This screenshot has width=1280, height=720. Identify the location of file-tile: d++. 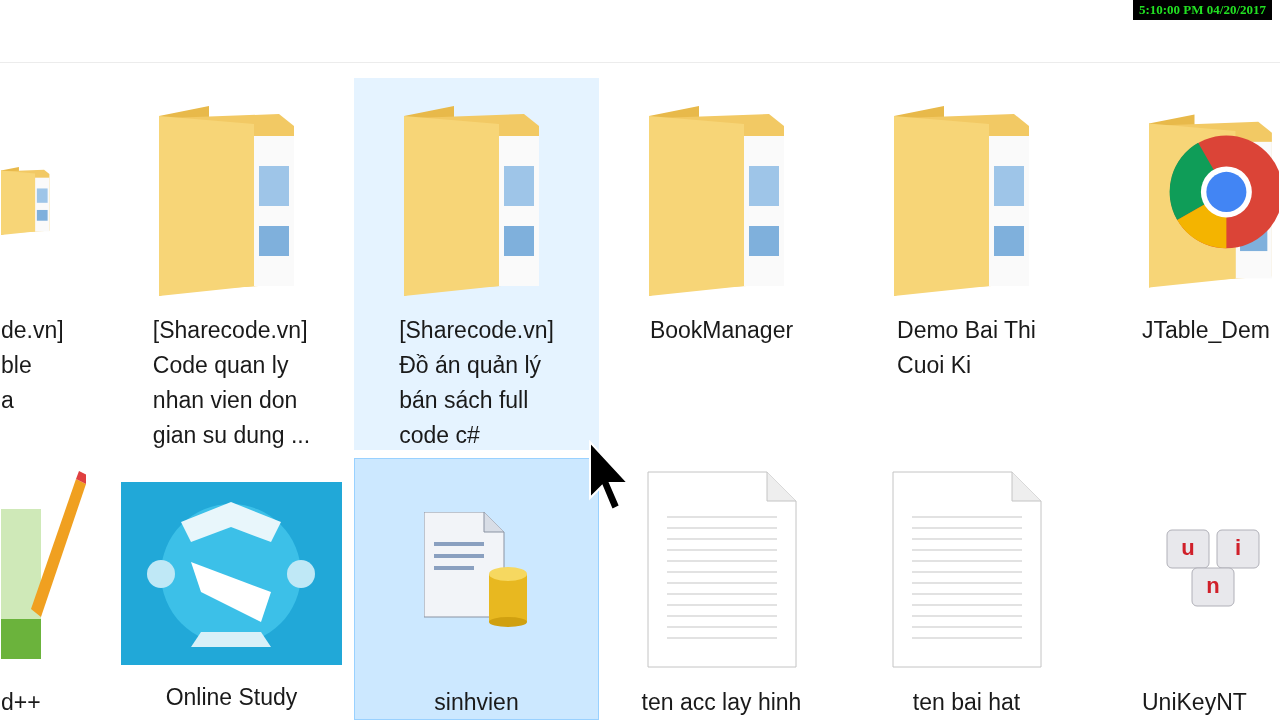
(54, 589).